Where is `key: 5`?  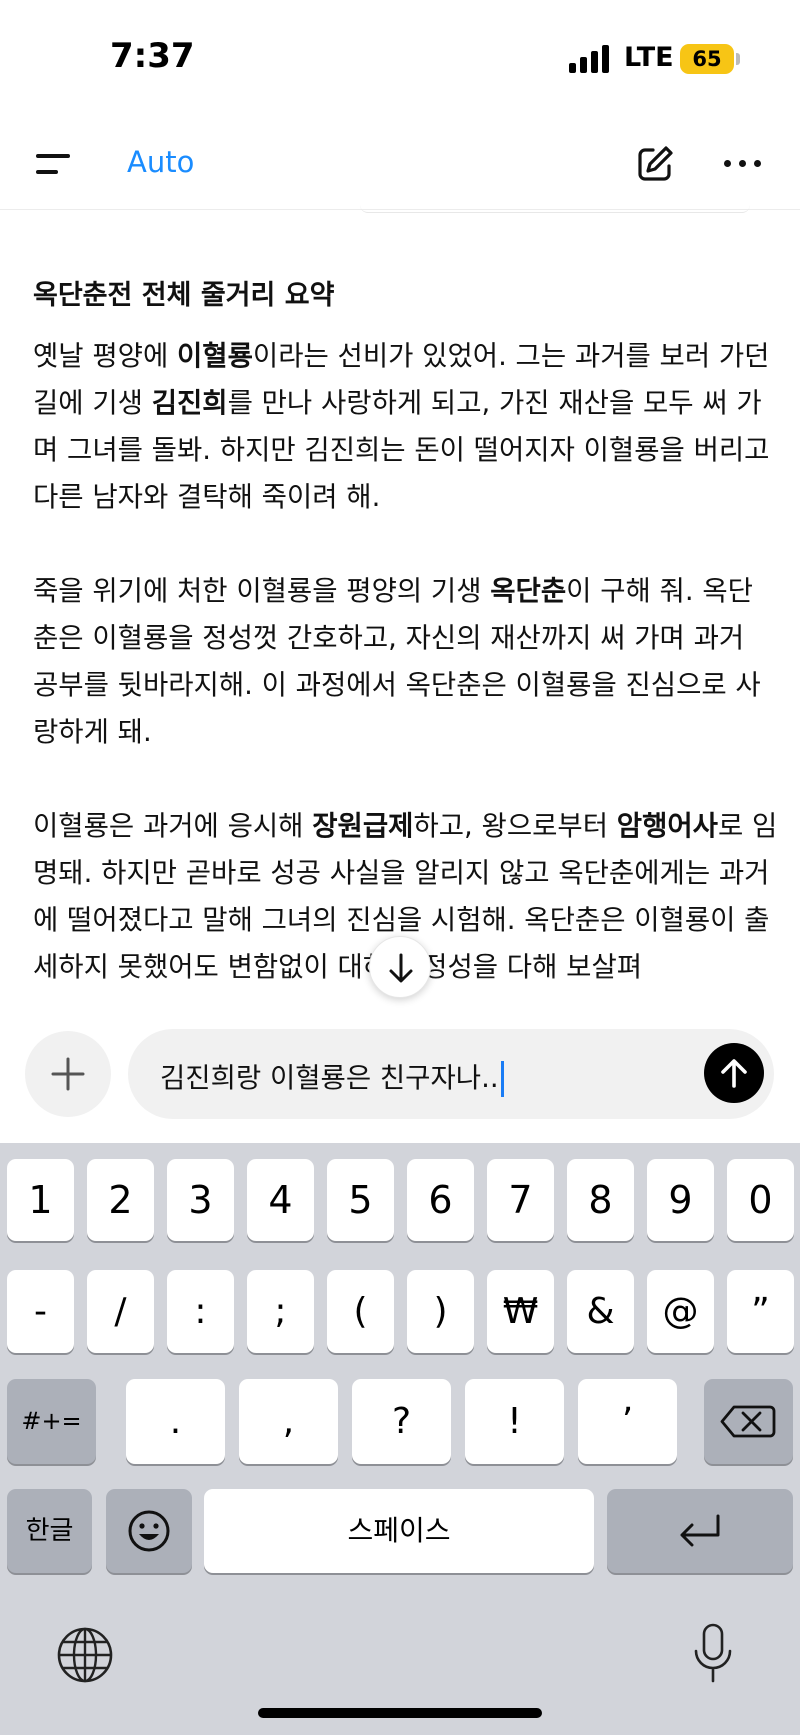 key: 5 is located at coordinates (360, 1200).